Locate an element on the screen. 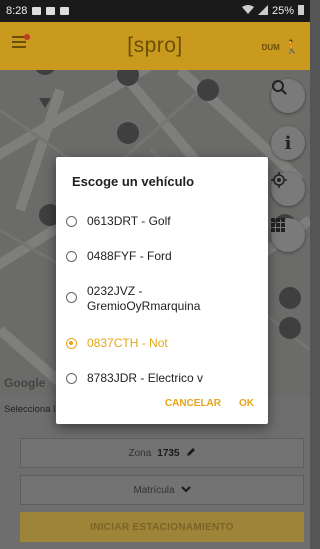  grid-icon is located at coordinates (288, 235).